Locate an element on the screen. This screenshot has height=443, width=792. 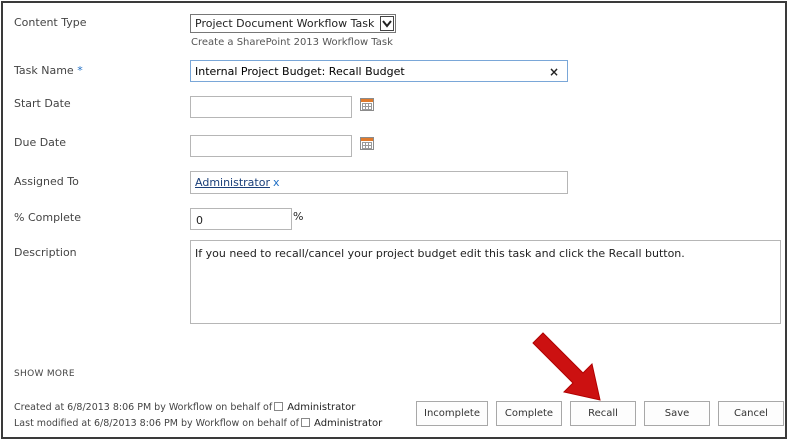
content-type-select: Project Document Workflow Task is located at coordinates (293, 23).